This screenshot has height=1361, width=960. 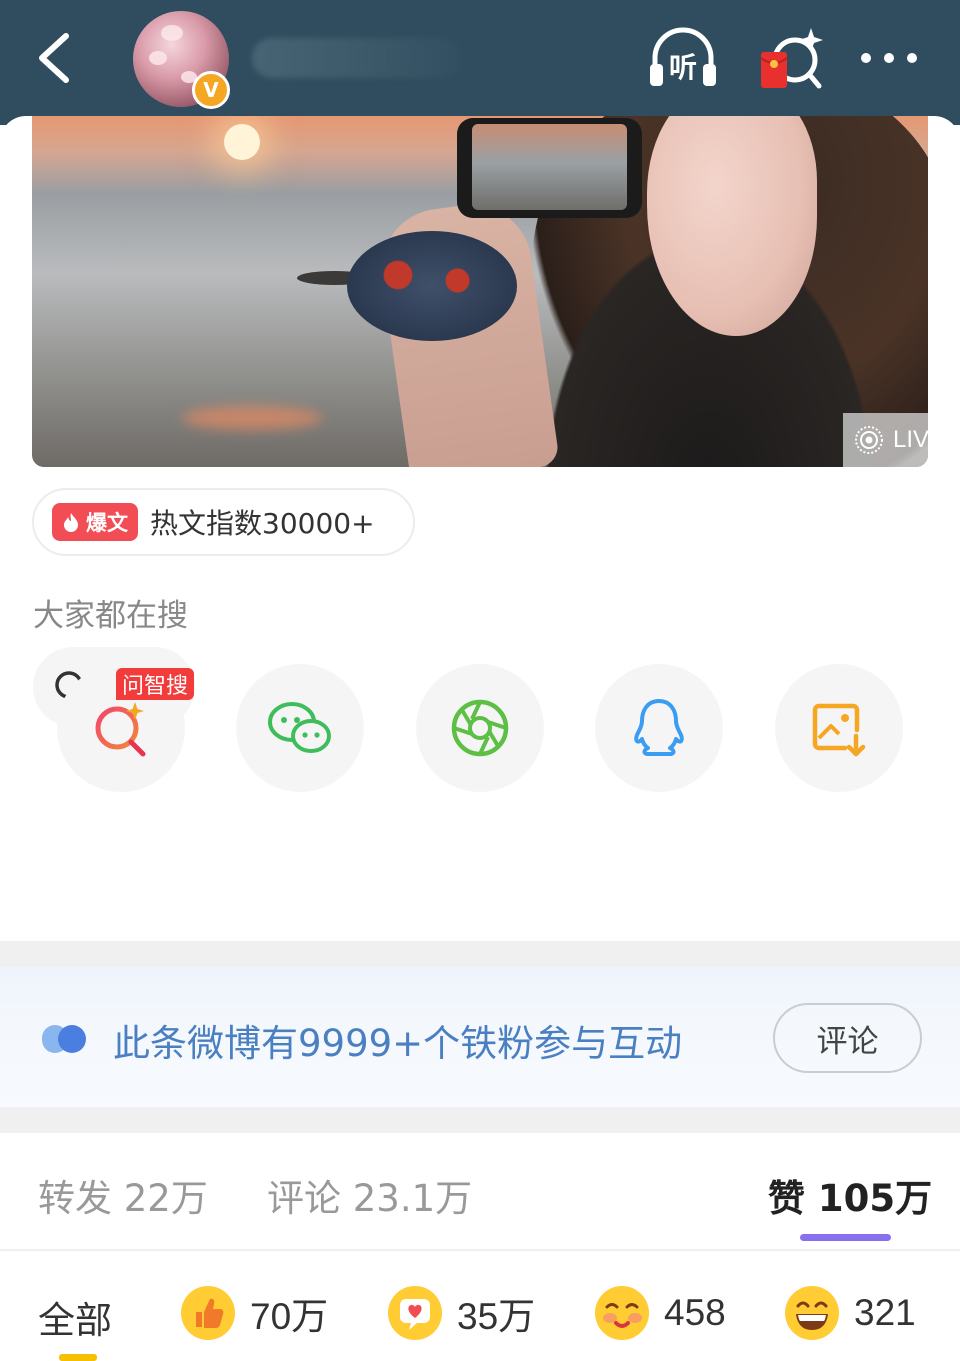 I want to click on reaction-count: 458, so click(x=695, y=1312).